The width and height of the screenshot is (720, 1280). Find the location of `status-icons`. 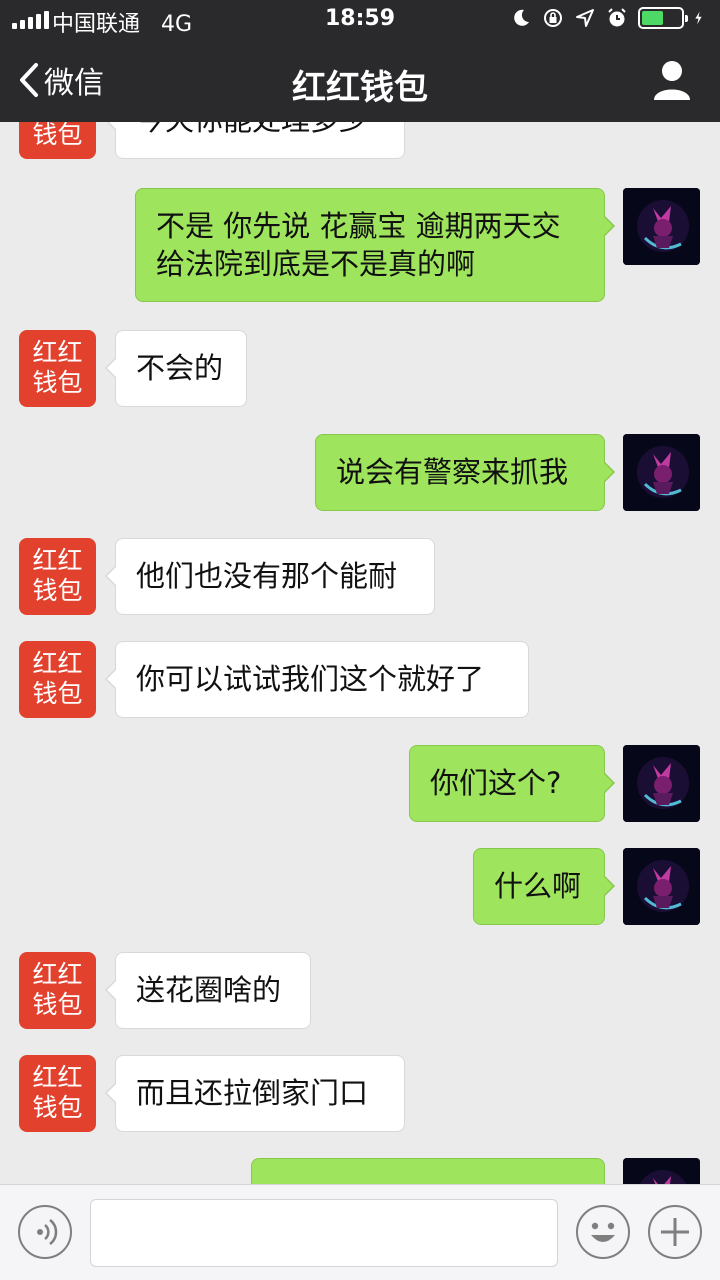

status-icons is located at coordinates (609, 18).